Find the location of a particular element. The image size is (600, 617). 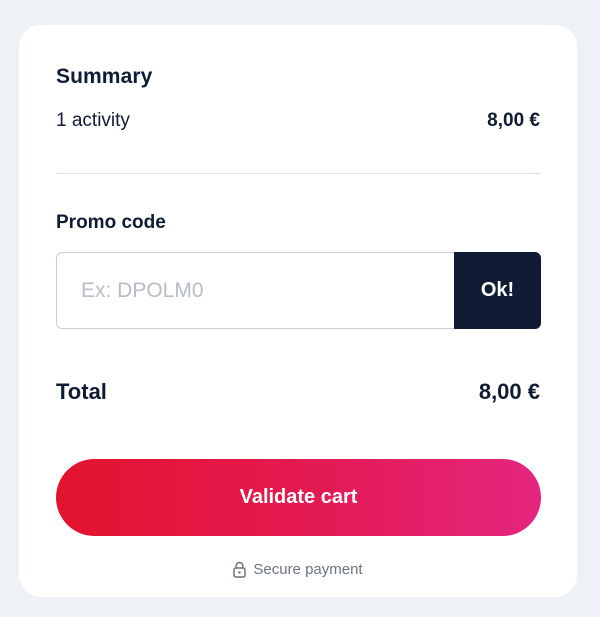

total-amount: 8,00 € is located at coordinates (509, 391).